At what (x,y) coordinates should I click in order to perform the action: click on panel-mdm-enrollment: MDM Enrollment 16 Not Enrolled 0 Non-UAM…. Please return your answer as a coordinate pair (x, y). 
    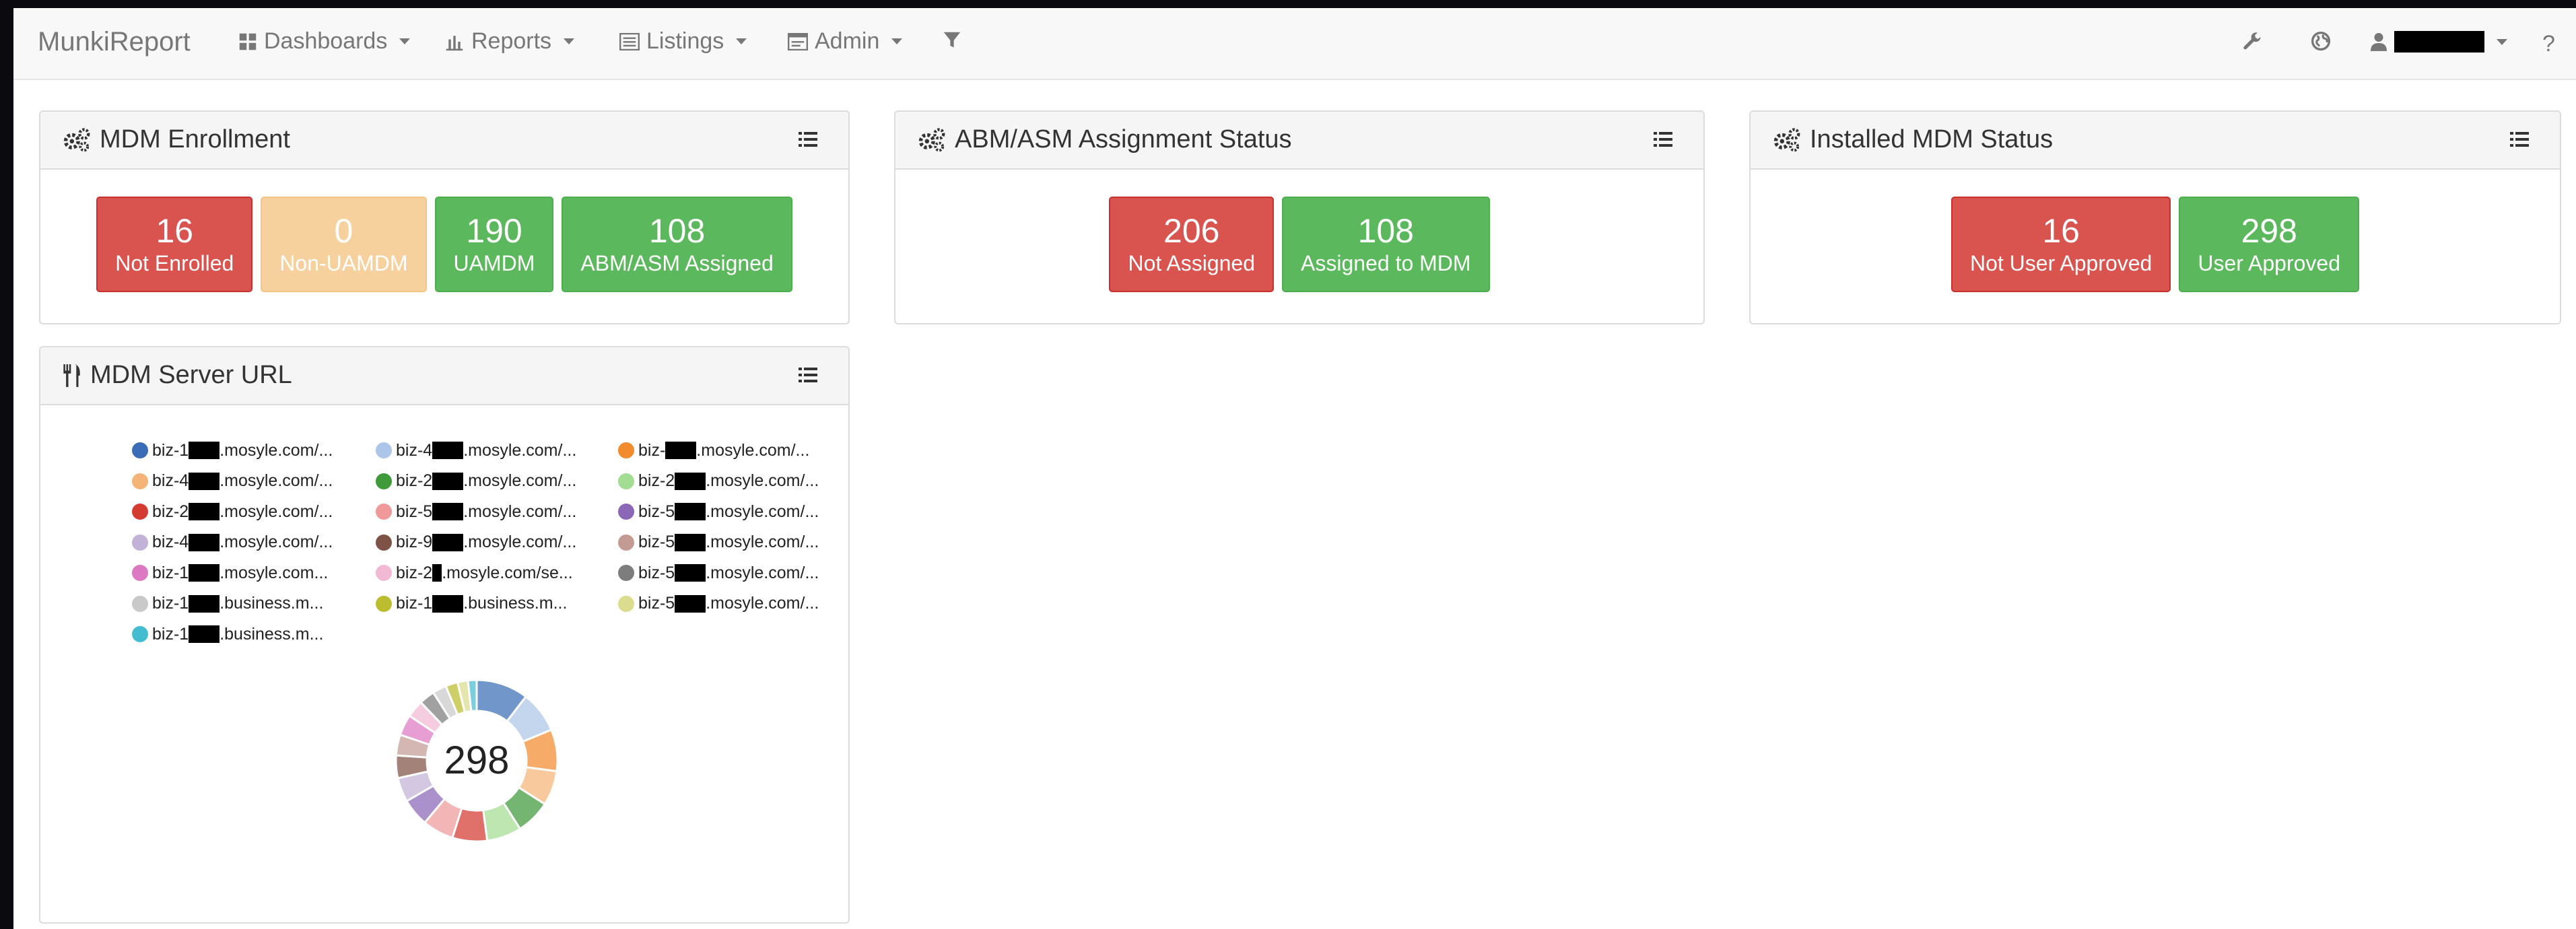
    Looking at the image, I should click on (445, 217).